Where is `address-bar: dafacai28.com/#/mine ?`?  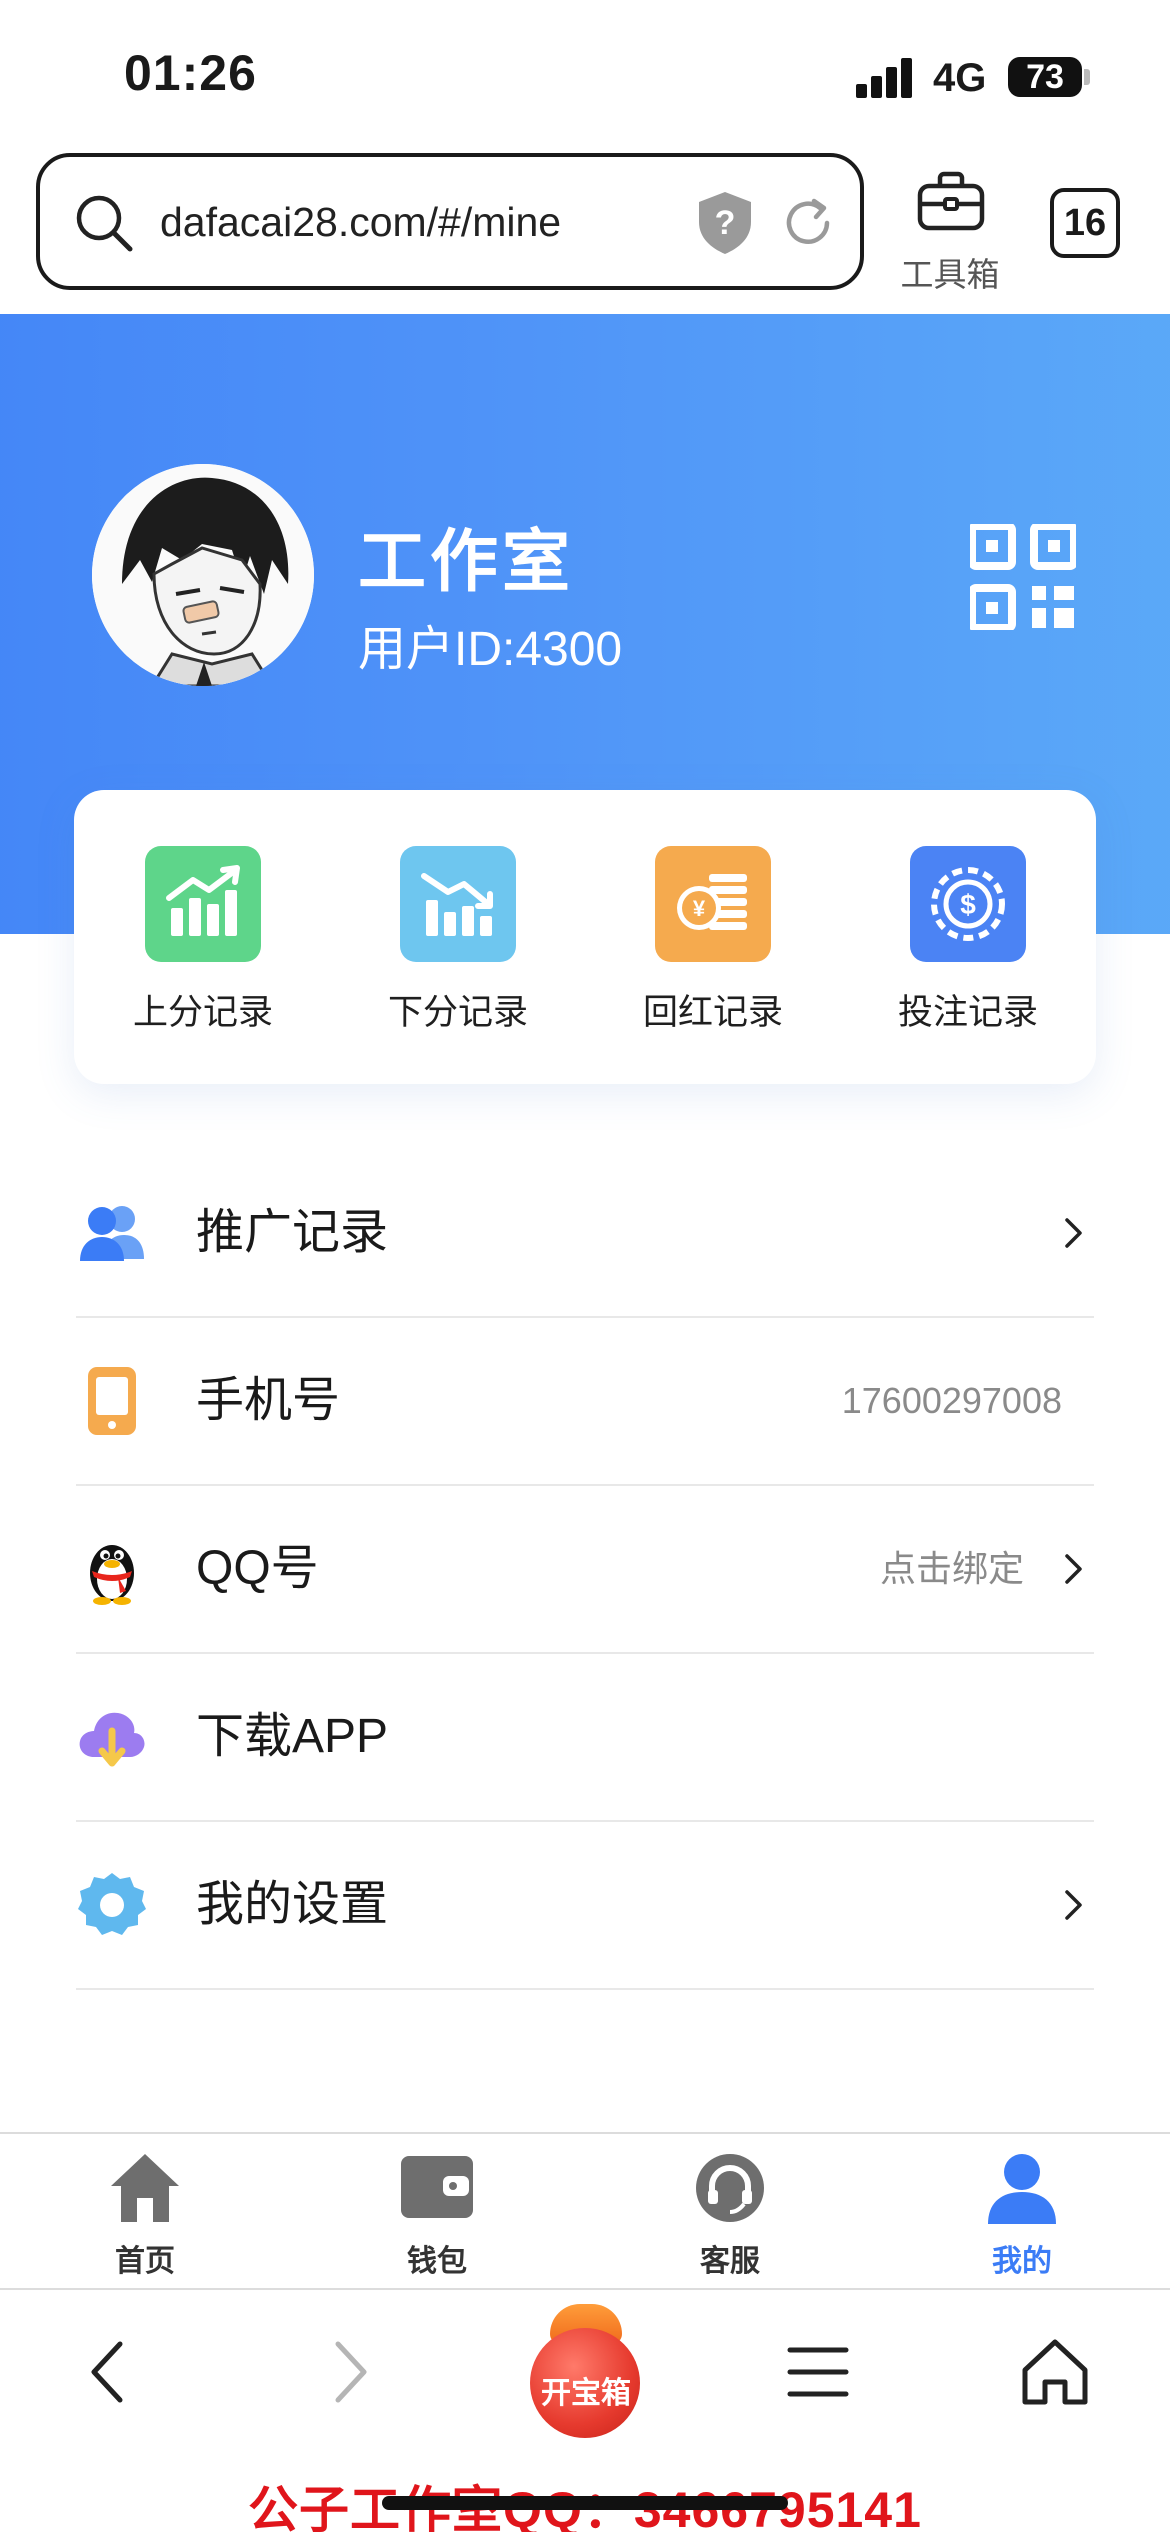
address-bar: dafacai28.com/#/mine ? is located at coordinates (450, 221).